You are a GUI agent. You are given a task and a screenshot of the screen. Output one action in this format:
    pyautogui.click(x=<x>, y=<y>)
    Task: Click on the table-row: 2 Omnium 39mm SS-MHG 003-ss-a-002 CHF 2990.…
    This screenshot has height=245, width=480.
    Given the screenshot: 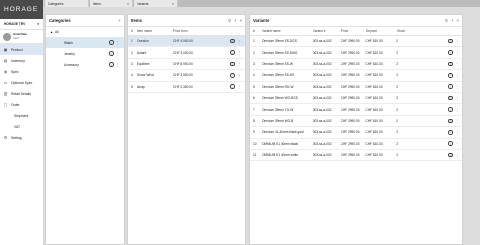 What is the action you would take?
    pyautogui.click(x=356, y=53)
    